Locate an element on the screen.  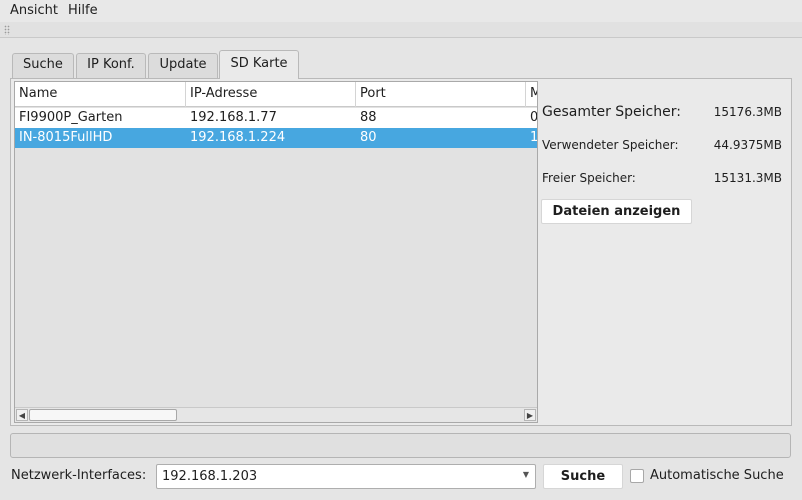
network-interfaces-label: Netzwerk-Interfaces: is located at coordinates (79, 475).